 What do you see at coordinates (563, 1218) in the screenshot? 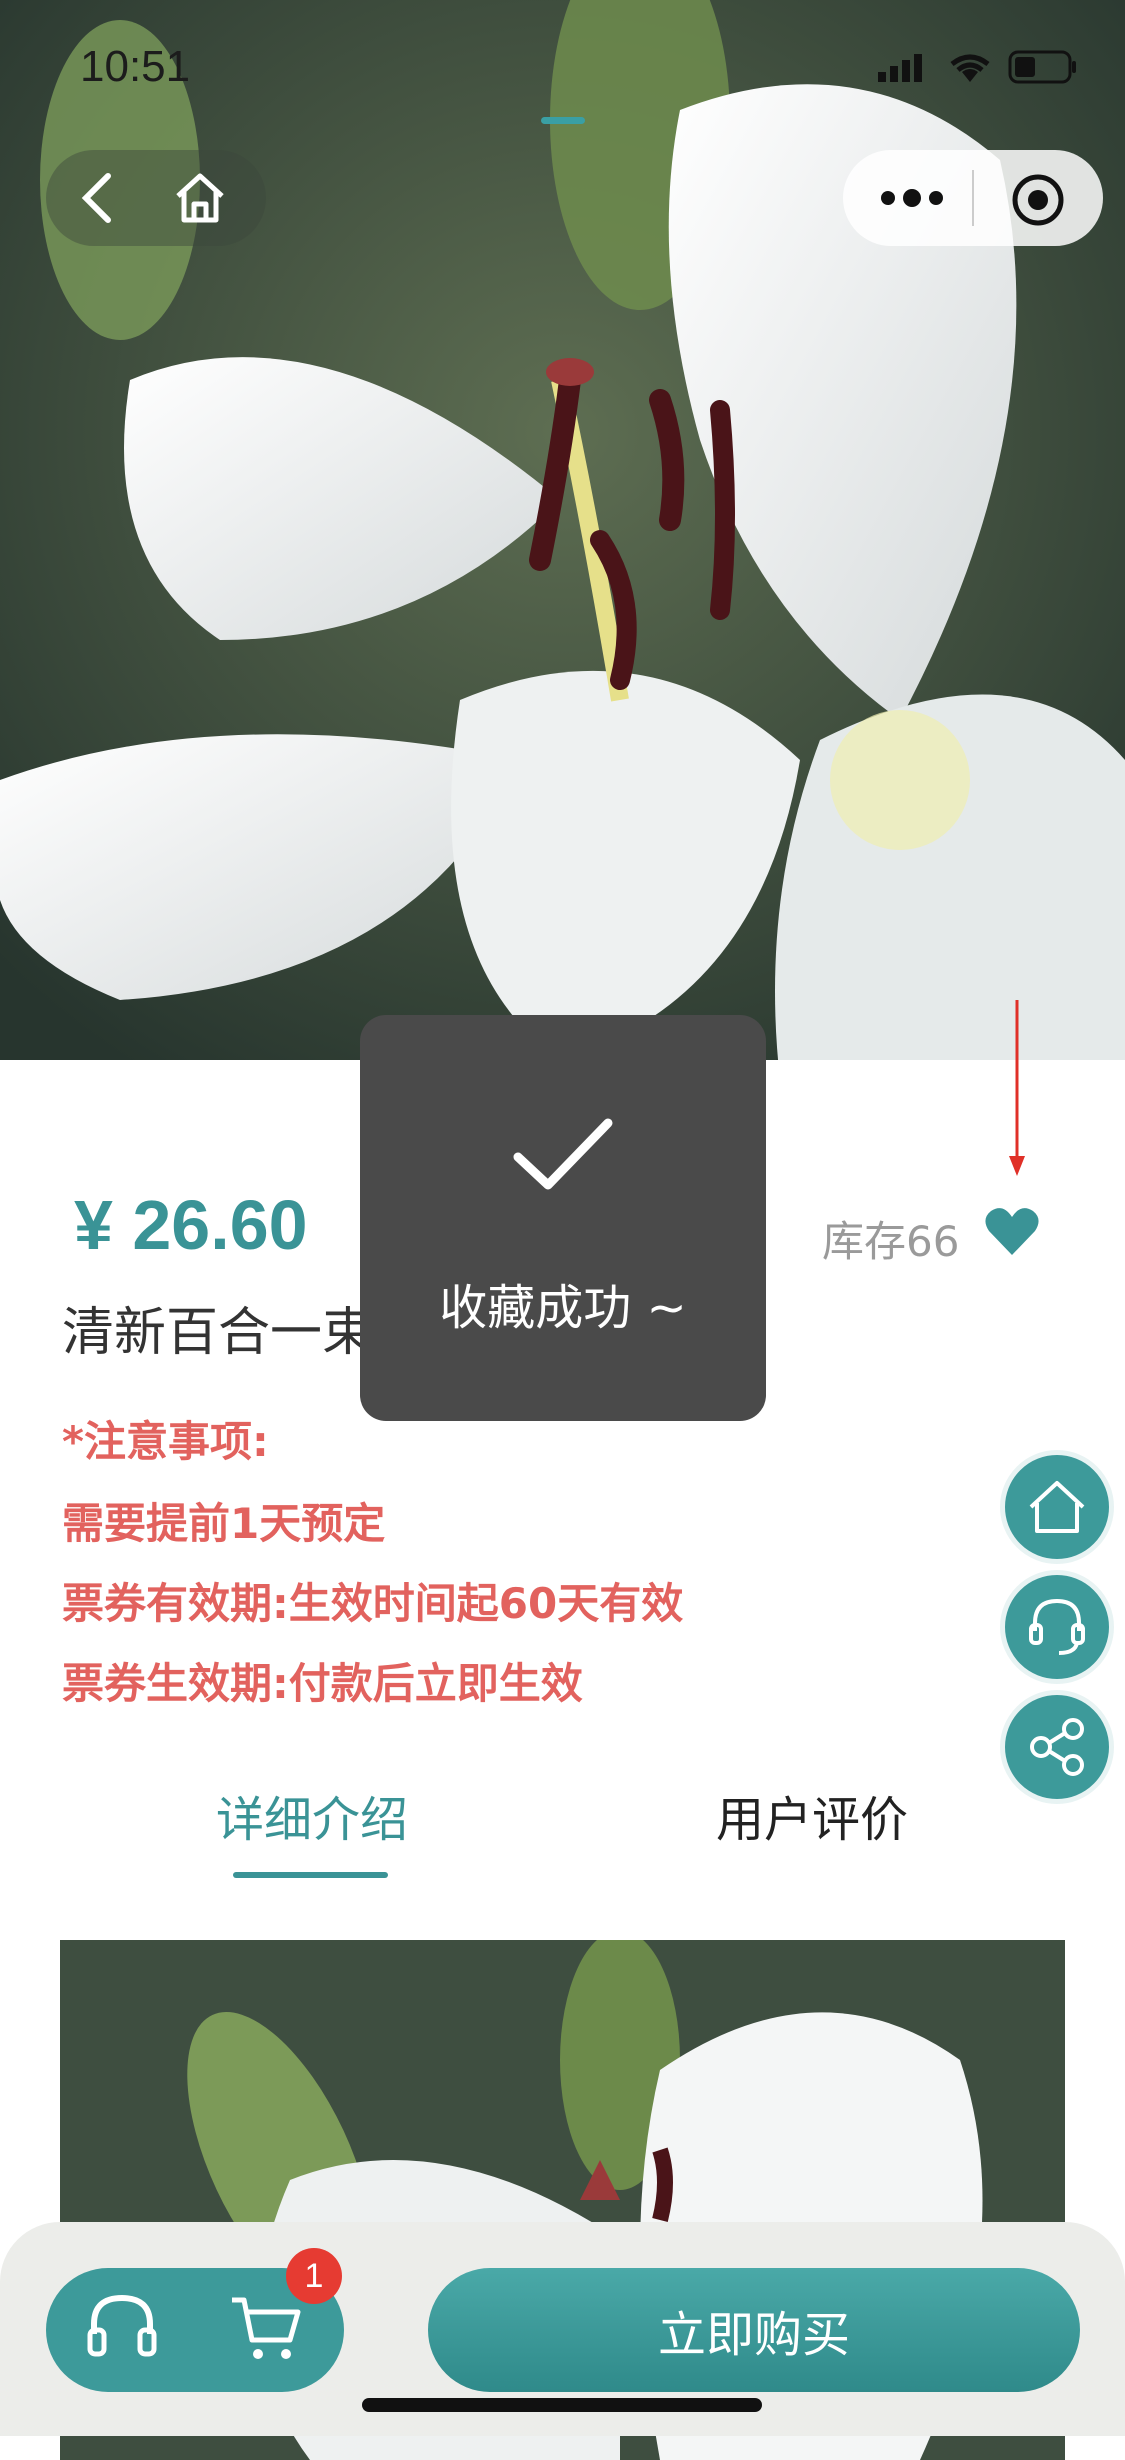
I see `toast-popup` at bounding box center [563, 1218].